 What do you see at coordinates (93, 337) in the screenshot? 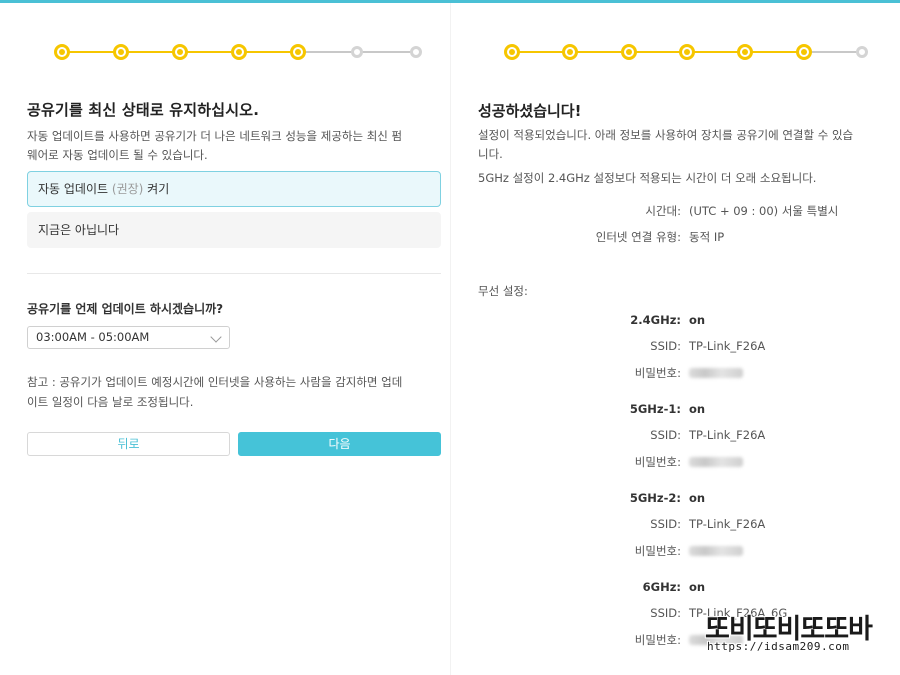
I see `select-value: 03:00AM - 05:00AM` at bounding box center [93, 337].